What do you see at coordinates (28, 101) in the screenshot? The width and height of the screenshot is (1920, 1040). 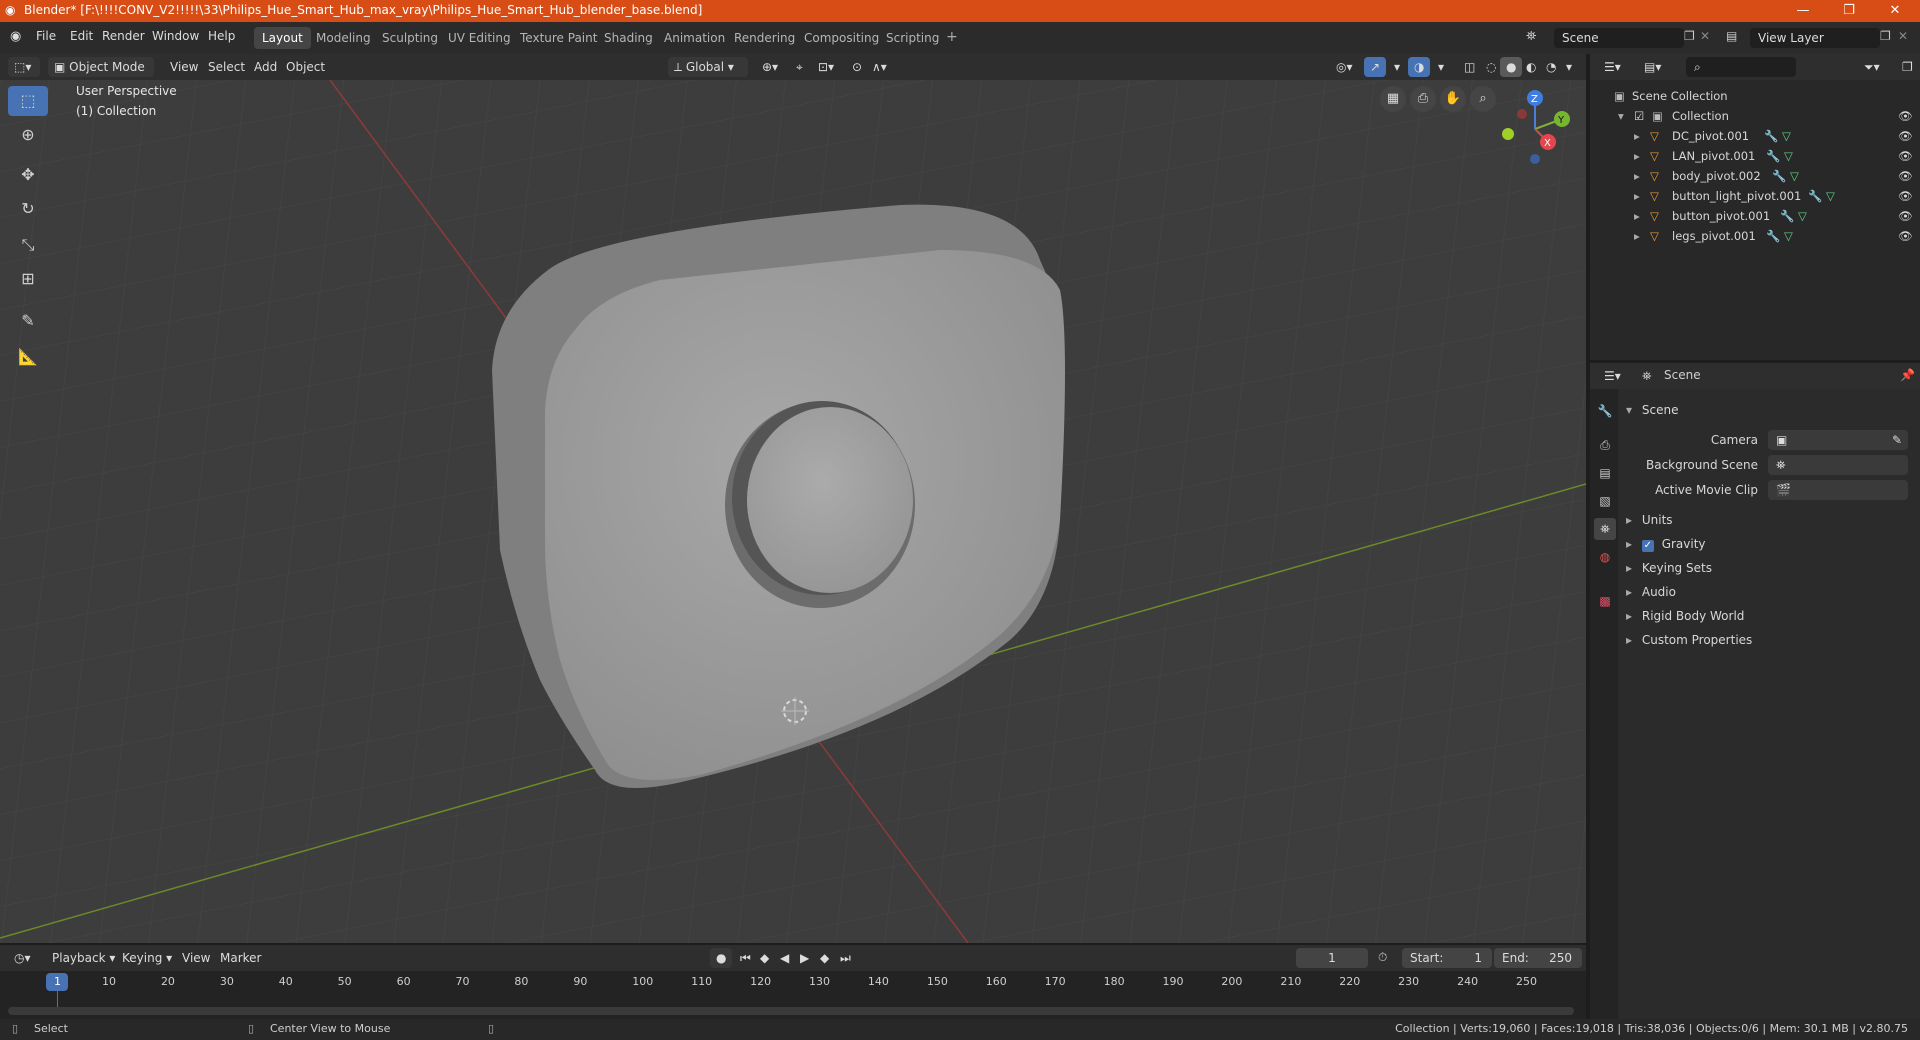 I see `select-box-tool-icon: ⬚` at bounding box center [28, 101].